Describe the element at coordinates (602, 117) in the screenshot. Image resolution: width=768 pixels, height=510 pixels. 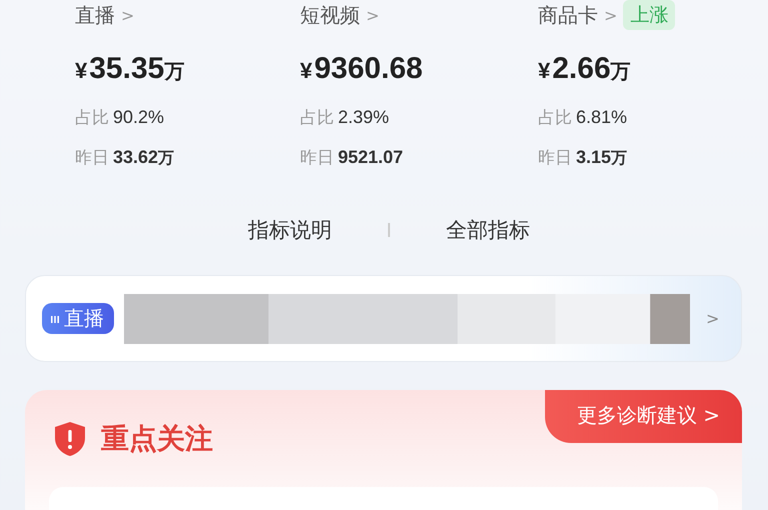
I see `ratio-value: 6.81%` at that location.